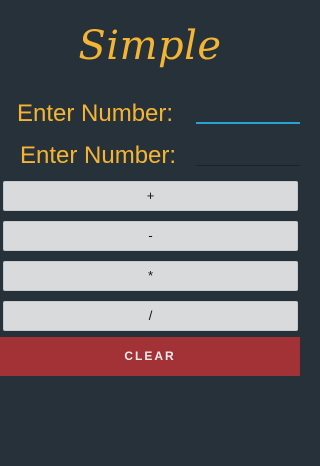 This screenshot has width=320, height=466. What do you see at coordinates (150, 356) in the screenshot?
I see `clear-button: CLEAR` at bounding box center [150, 356].